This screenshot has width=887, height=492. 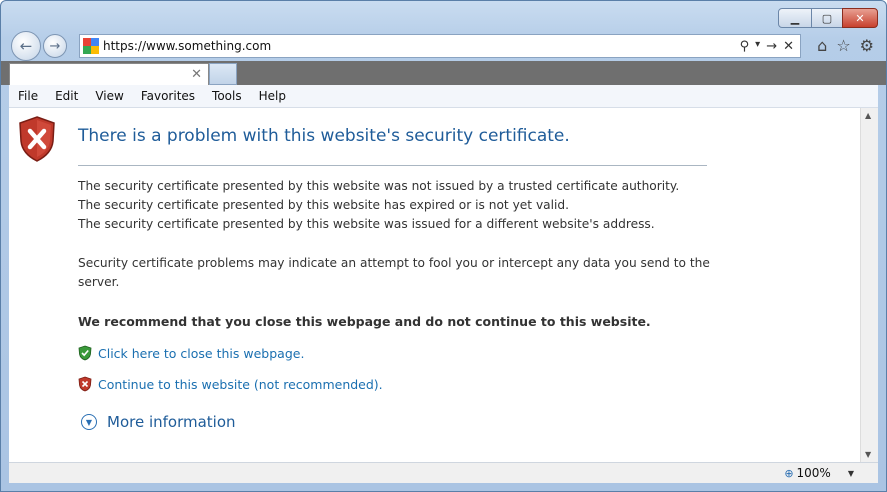 What do you see at coordinates (272, 96) in the screenshot?
I see `menu-help: Help` at bounding box center [272, 96].